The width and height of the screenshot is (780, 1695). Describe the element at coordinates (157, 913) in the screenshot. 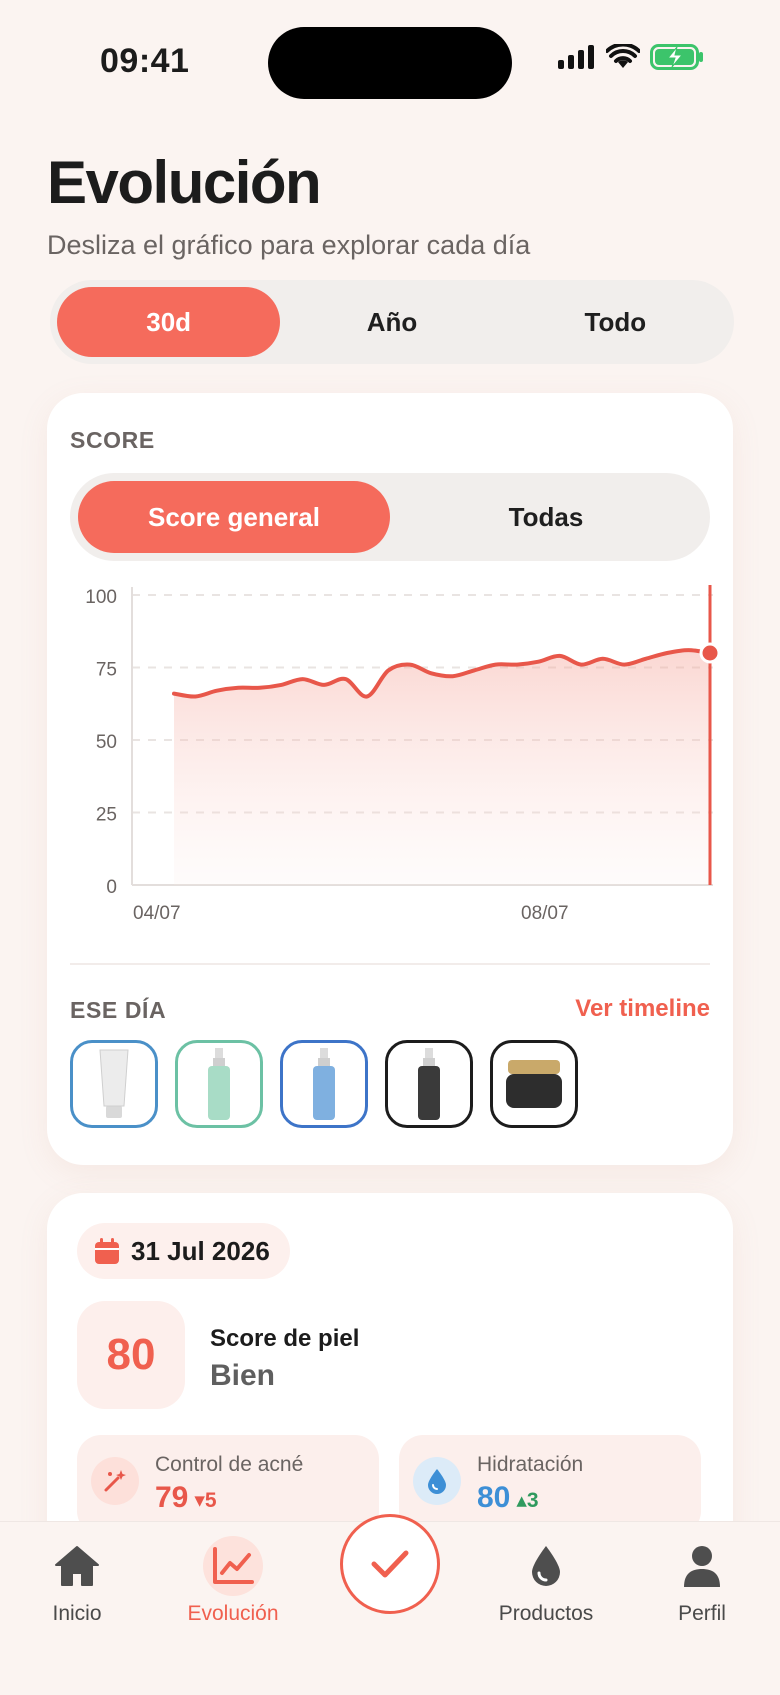

I see `chart-x-tick-label: 04/07` at that location.